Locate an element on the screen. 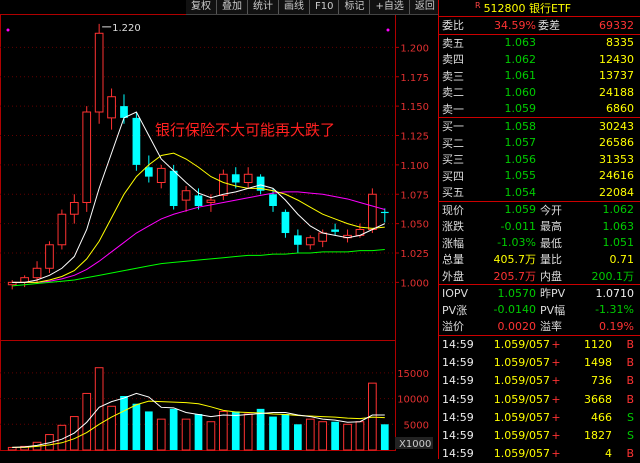  toolbar-button-6: +自选 is located at coordinates (390, 7).